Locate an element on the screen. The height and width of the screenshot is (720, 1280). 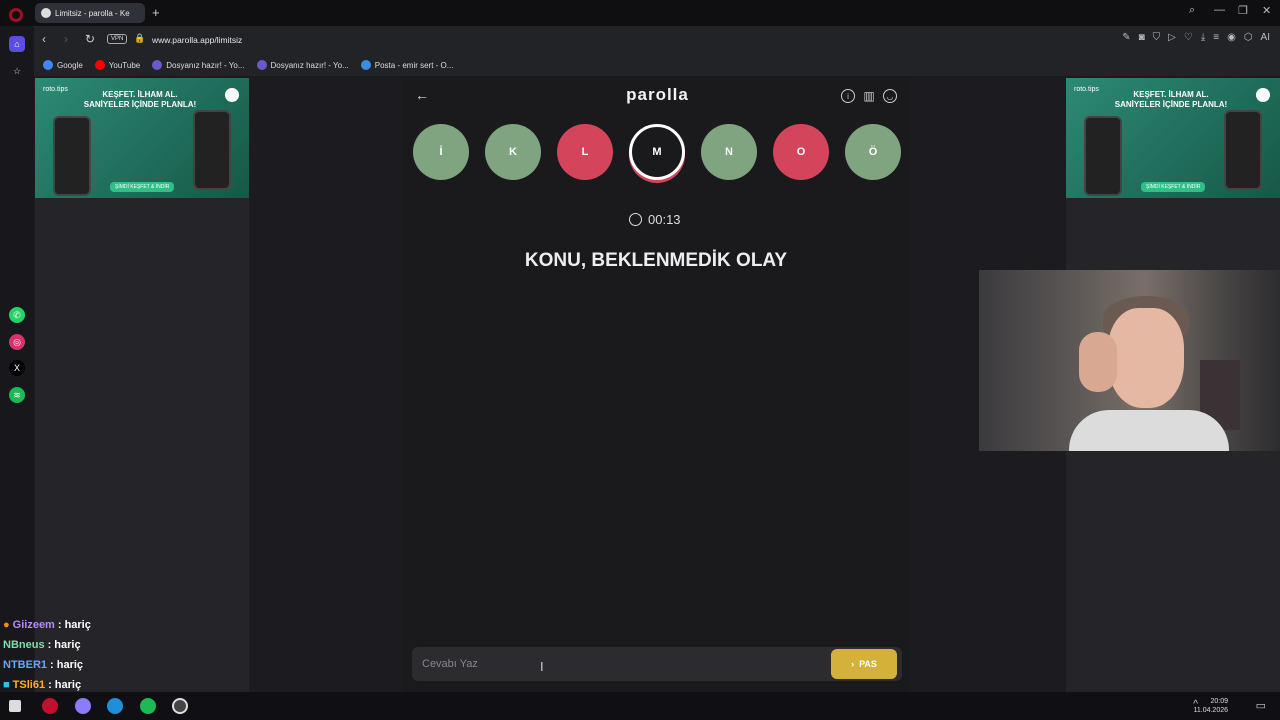
badge-icon: ● is located at coordinates (6, 625).